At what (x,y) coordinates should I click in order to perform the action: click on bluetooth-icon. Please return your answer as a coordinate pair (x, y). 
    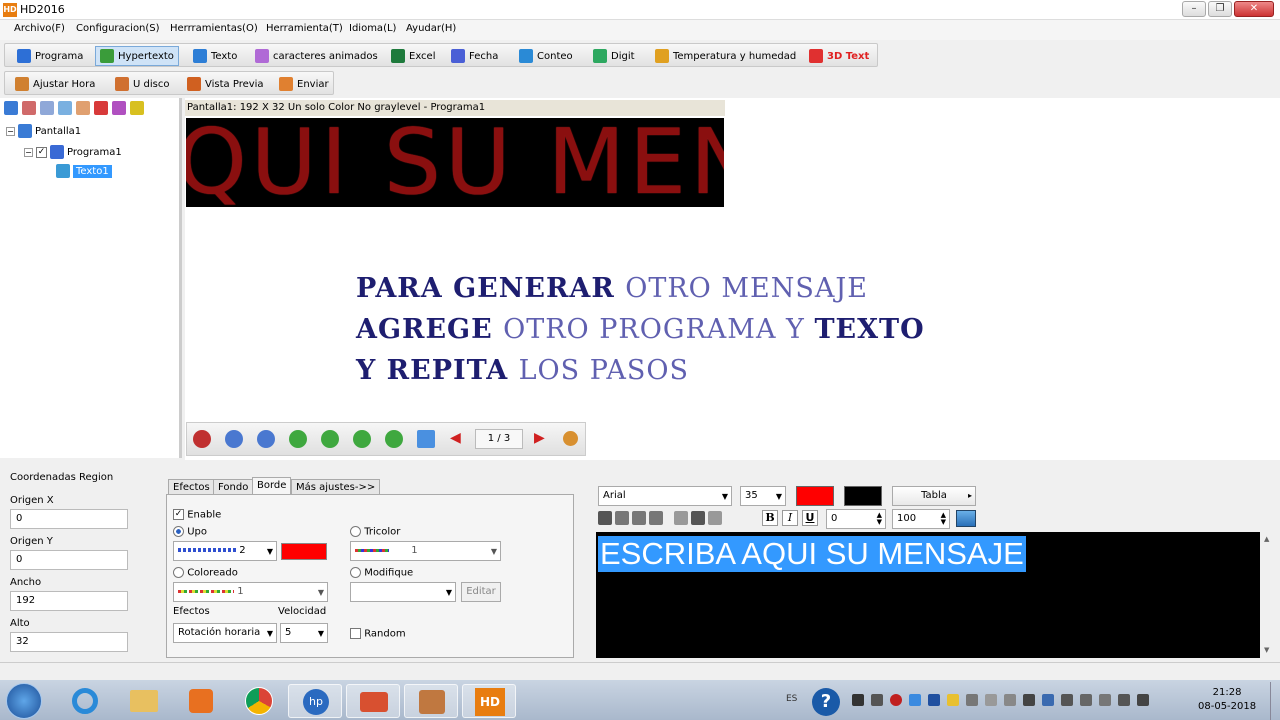
    Looking at the image, I should click on (934, 700).